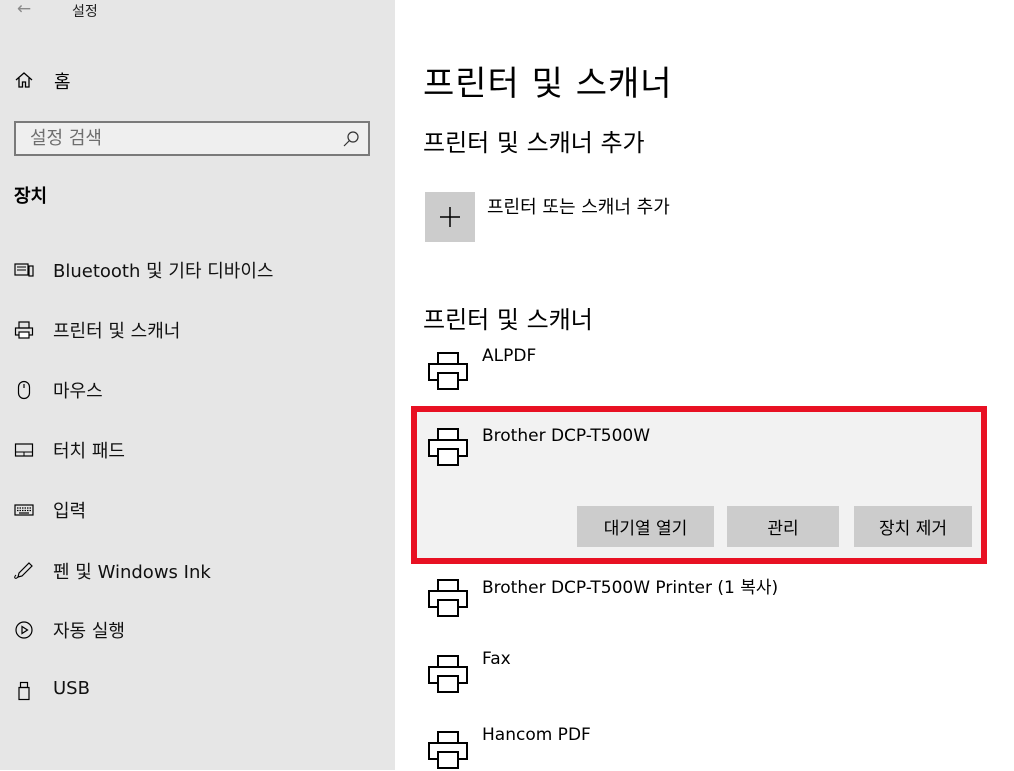 Image resolution: width=1014 pixels, height=771 pixels. I want to click on remove-device-button: 장치 제거, so click(913, 526).